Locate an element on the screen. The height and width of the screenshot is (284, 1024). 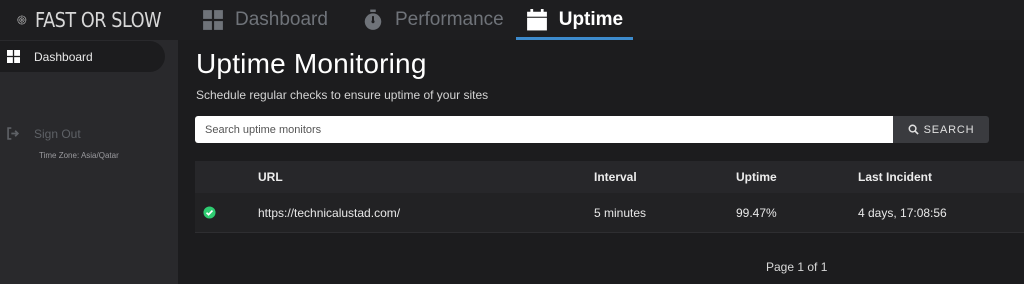
main-nav: Dashboard Performance Uptime is located at coordinates (406, 20).